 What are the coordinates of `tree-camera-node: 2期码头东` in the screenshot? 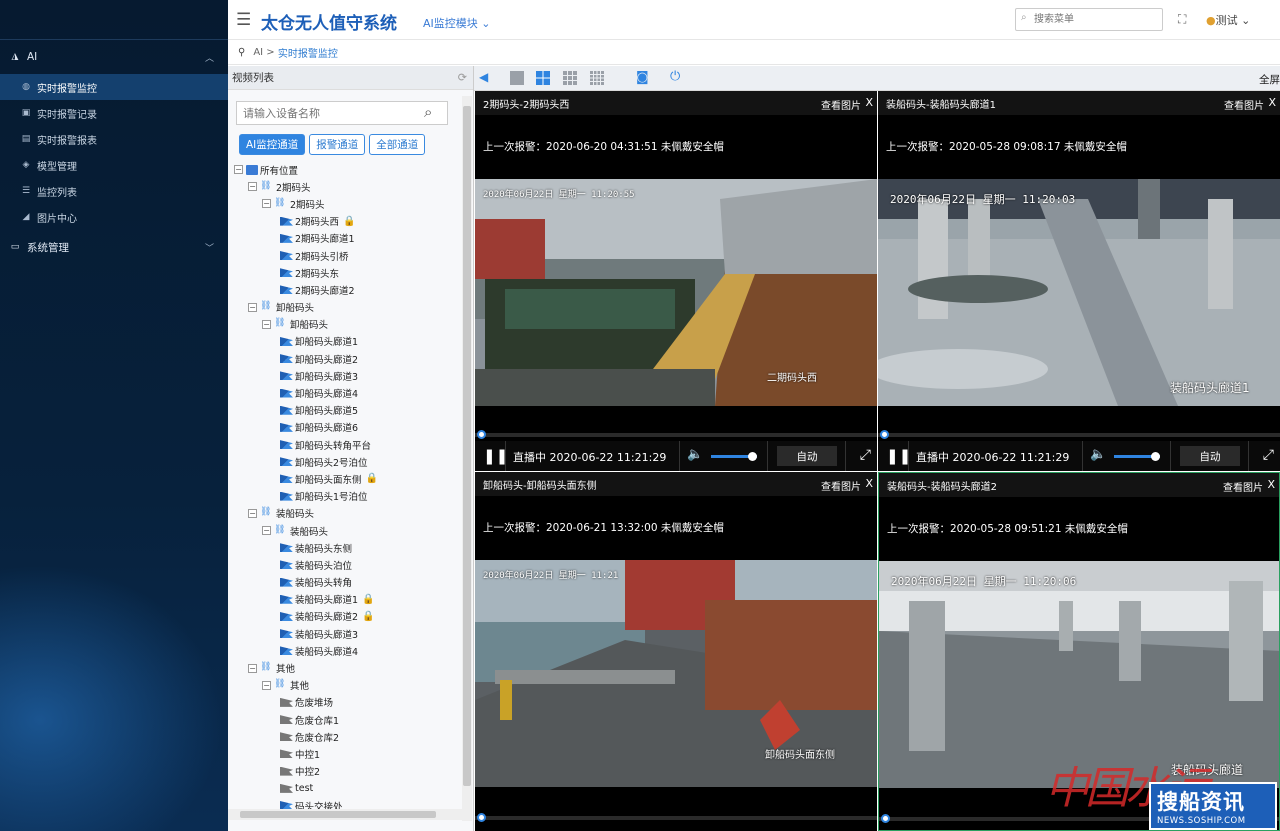 It's located at (348, 272).